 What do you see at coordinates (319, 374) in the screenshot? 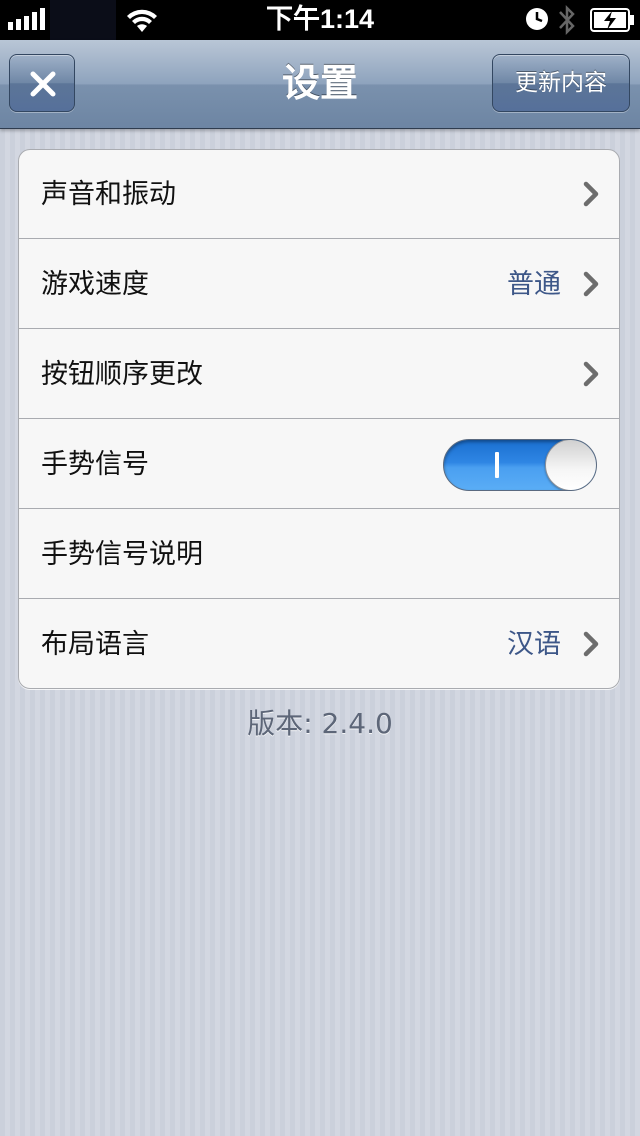
I see `settings-row-button-order: 按钮顺序更改` at bounding box center [319, 374].